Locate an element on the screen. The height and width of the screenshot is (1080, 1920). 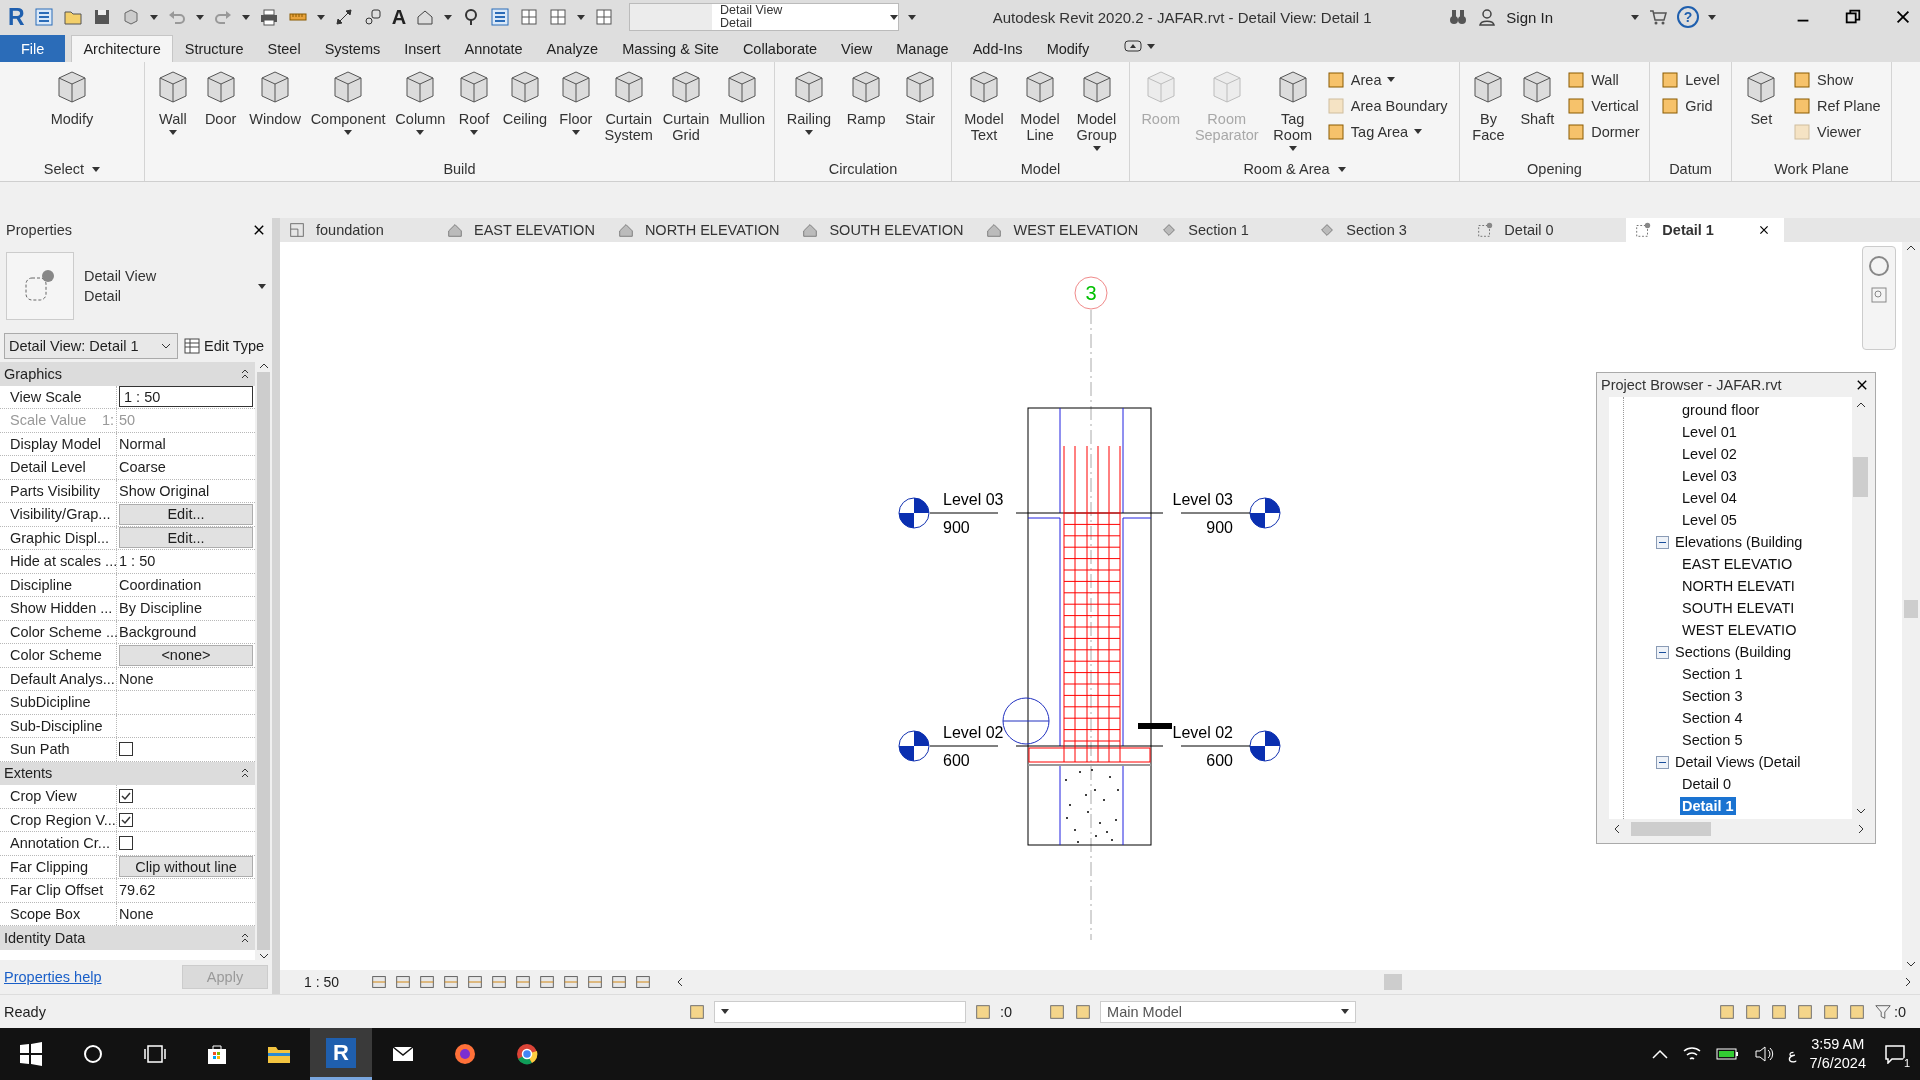
panel-title: Select is located at coordinates (72, 169).